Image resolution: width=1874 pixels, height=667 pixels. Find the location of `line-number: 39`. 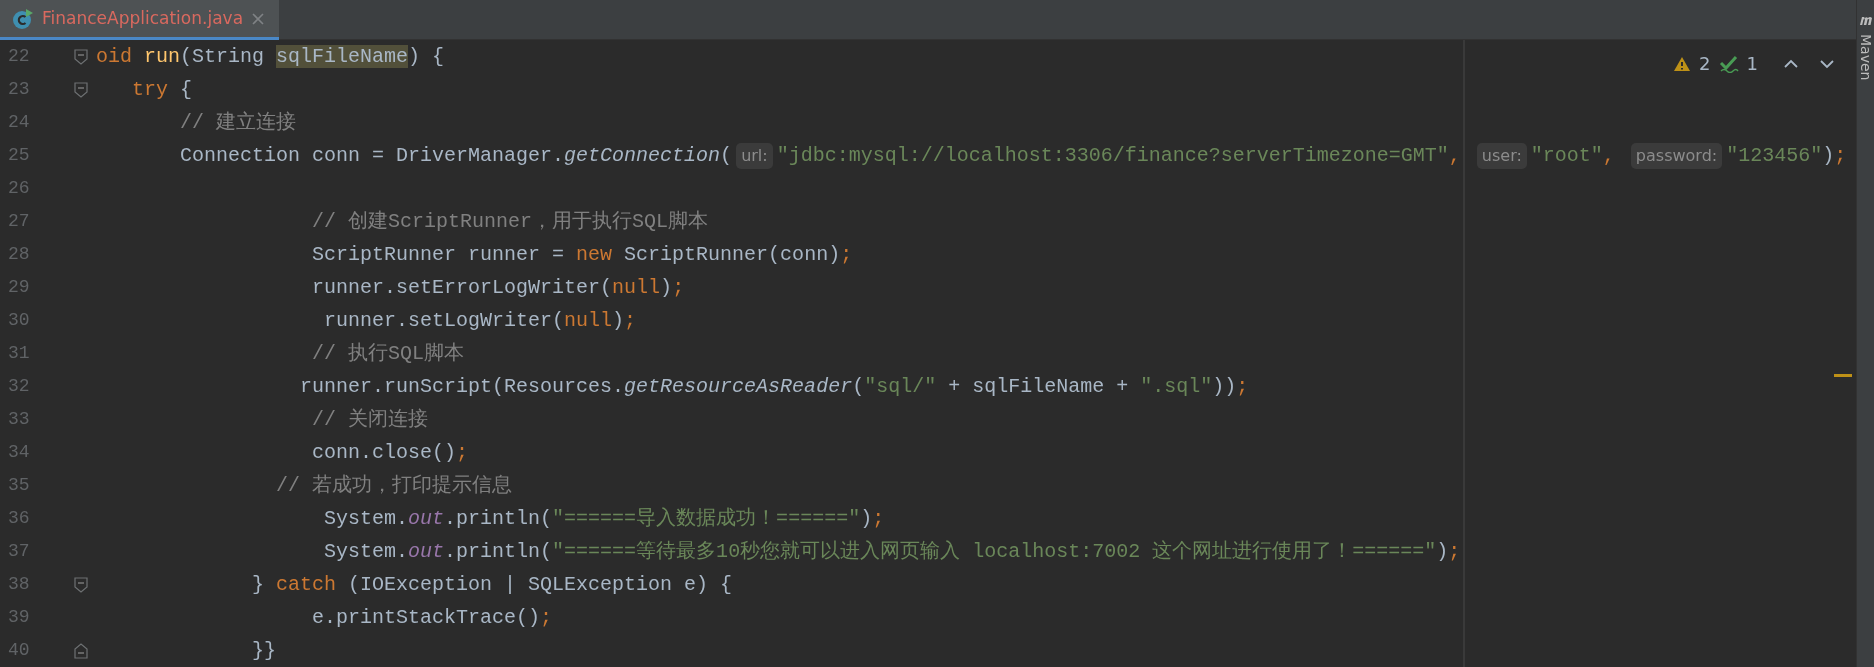

line-number: 39 is located at coordinates (19, 617).